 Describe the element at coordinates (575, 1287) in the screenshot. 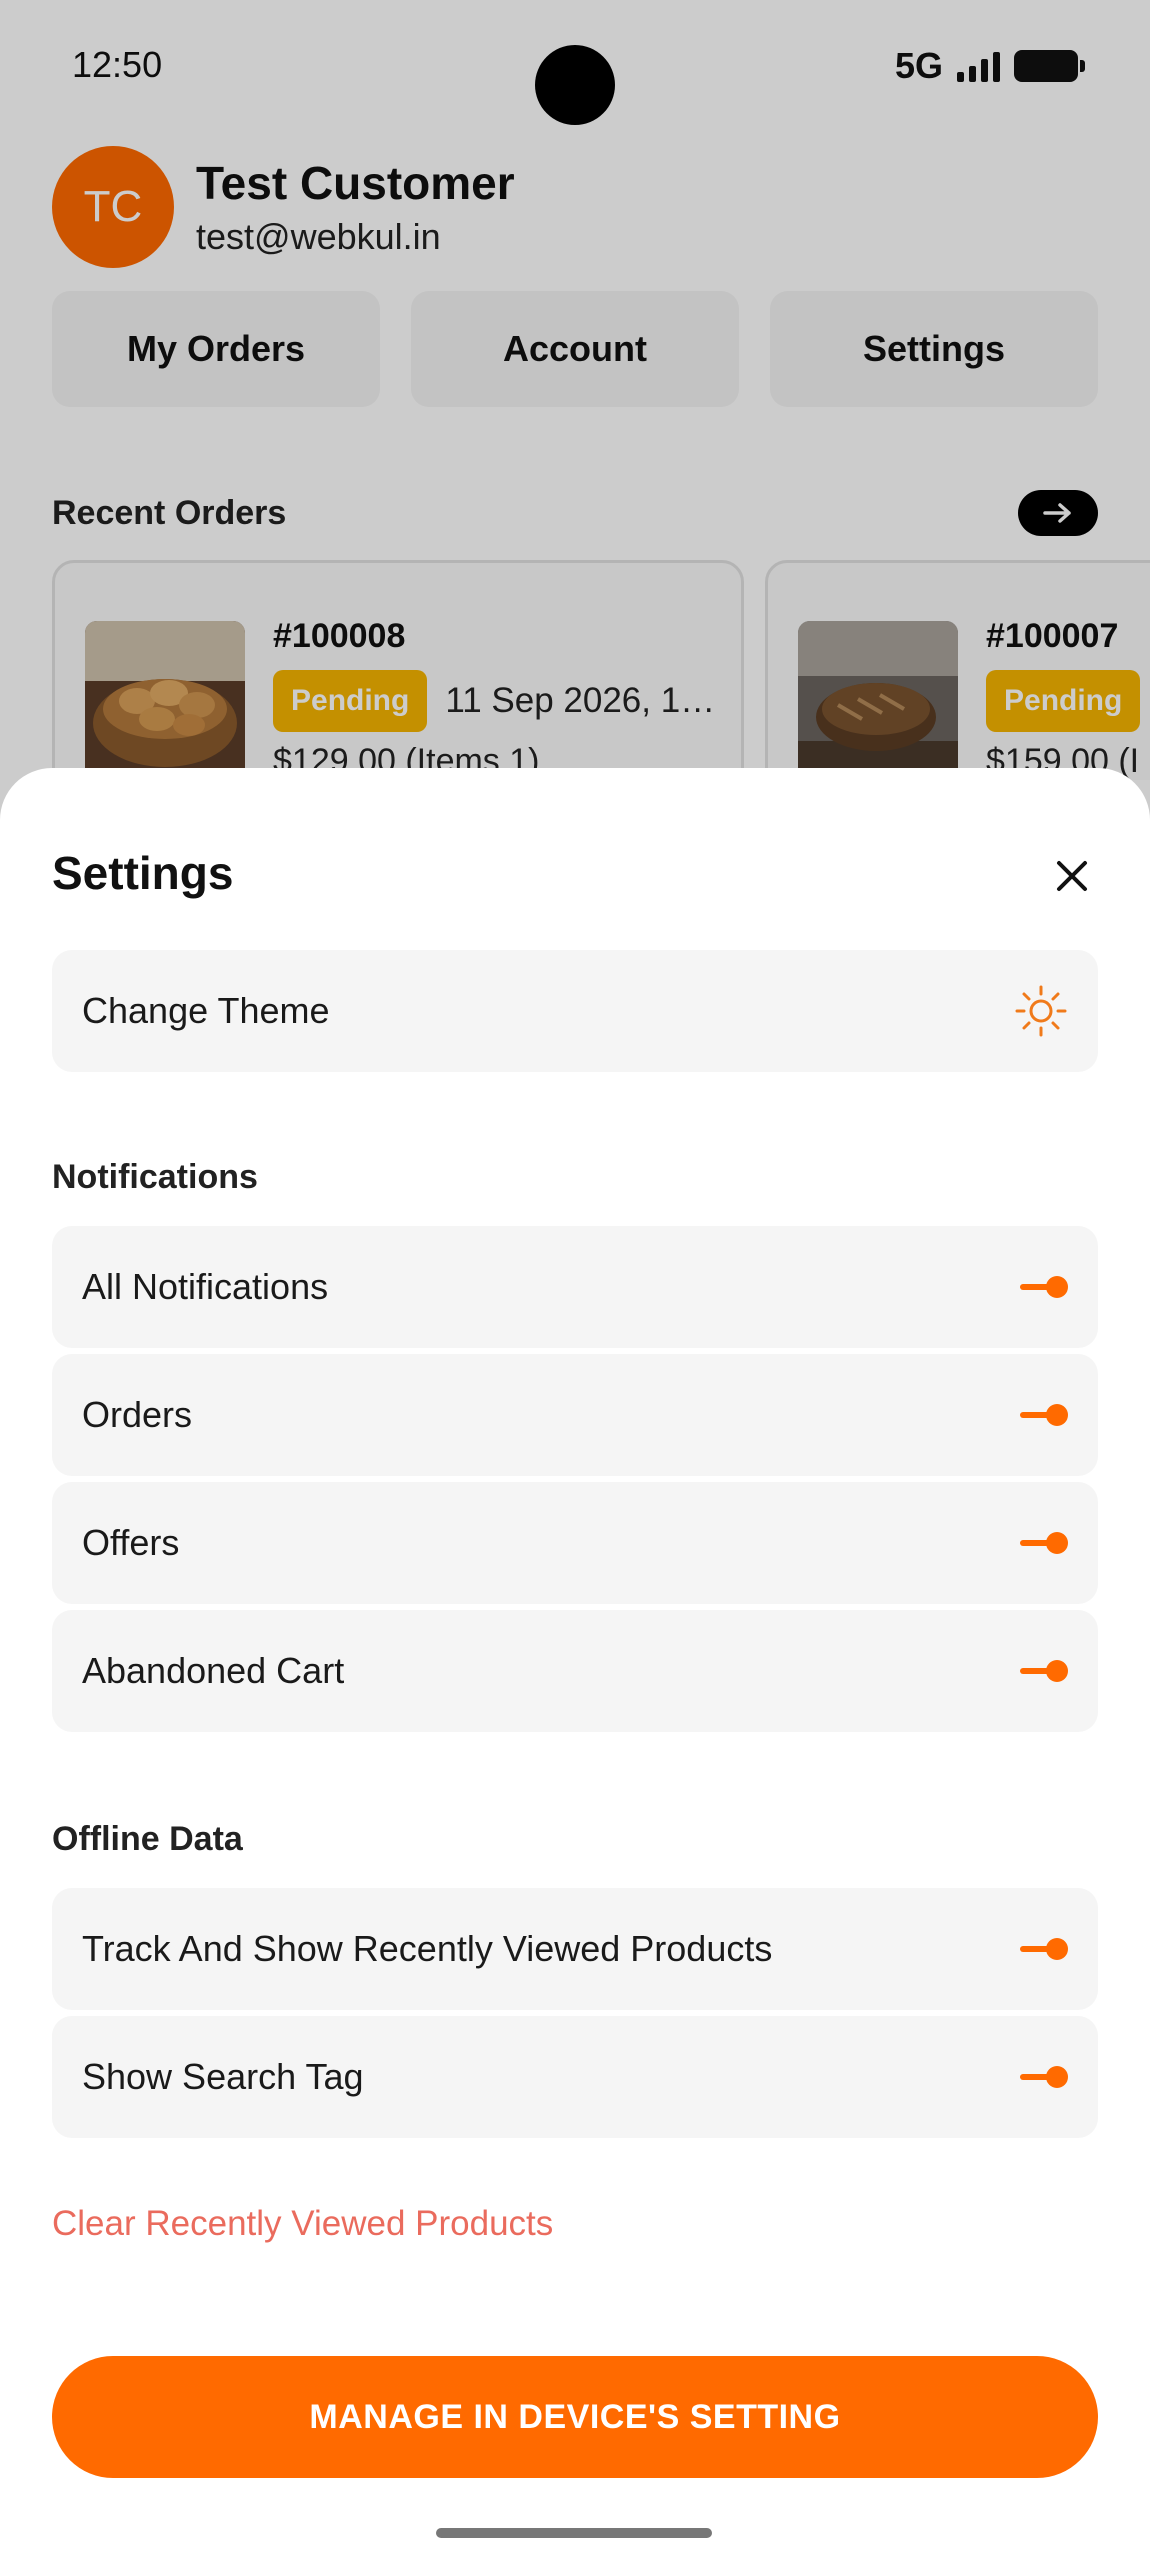

I see `all-notifications-row: All Notifications` at that location.